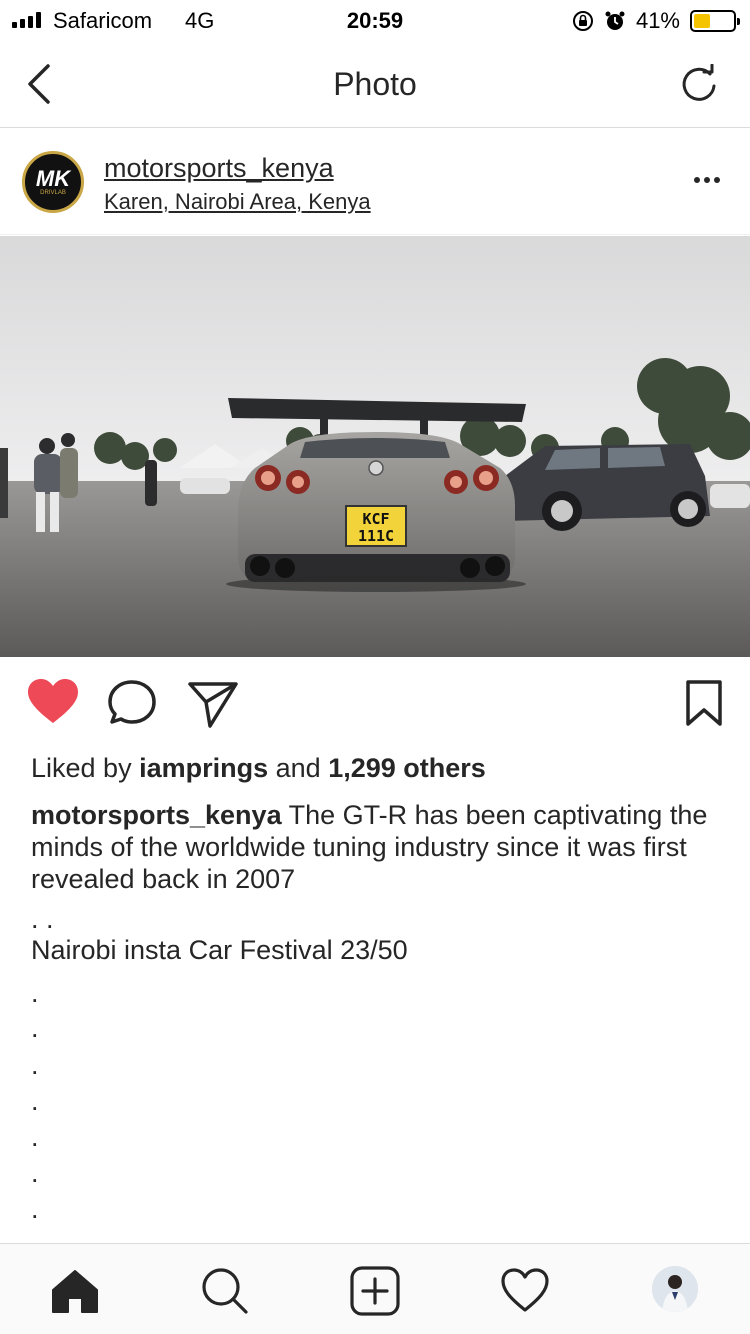 This screenshot has width=750, height=1334. I want to click on status-right: 41%, so click(656, 21).